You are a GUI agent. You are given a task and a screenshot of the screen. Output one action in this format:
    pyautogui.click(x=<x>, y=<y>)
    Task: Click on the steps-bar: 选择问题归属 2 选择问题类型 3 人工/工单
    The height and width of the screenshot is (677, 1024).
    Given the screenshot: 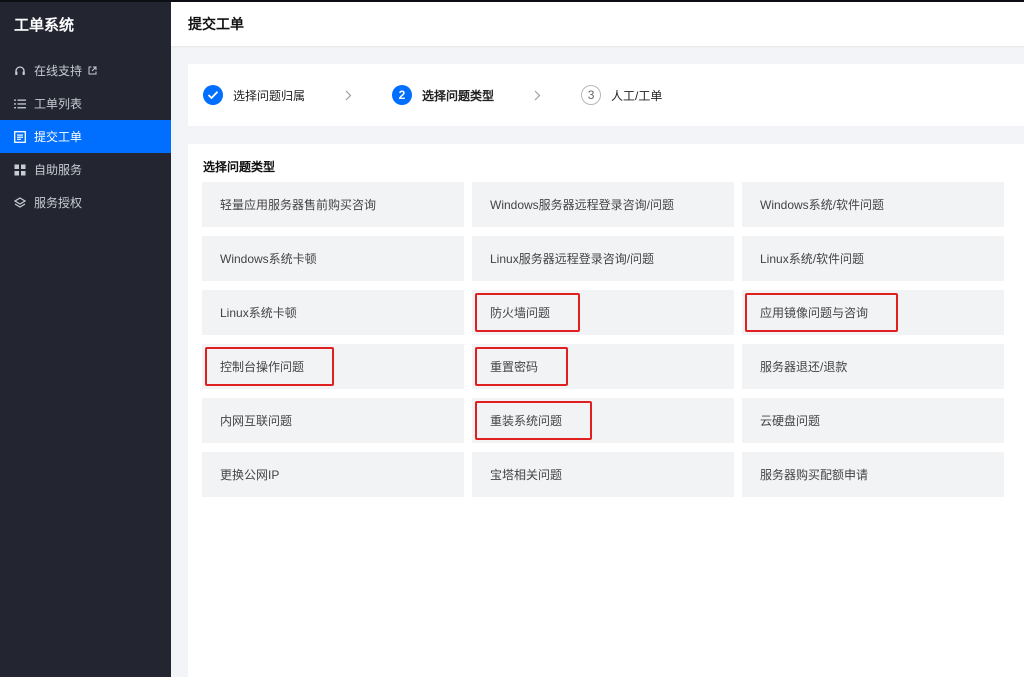 What is the action you would take?
    pyautogui.click(x=606, y=95)
    